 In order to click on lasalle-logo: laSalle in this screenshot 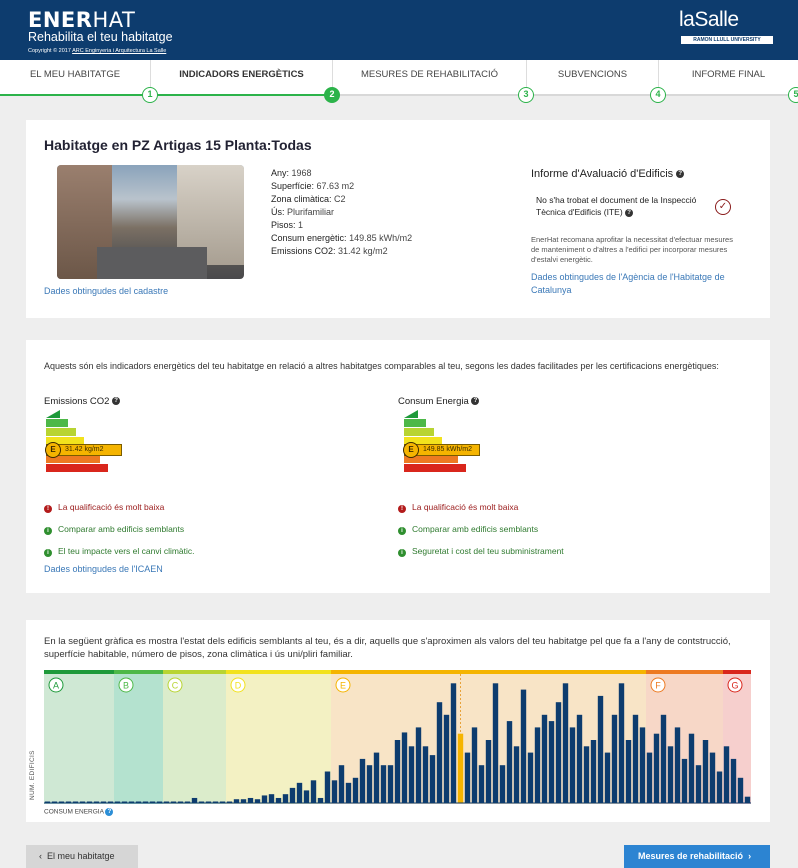, I will do `click(709, 20)`.